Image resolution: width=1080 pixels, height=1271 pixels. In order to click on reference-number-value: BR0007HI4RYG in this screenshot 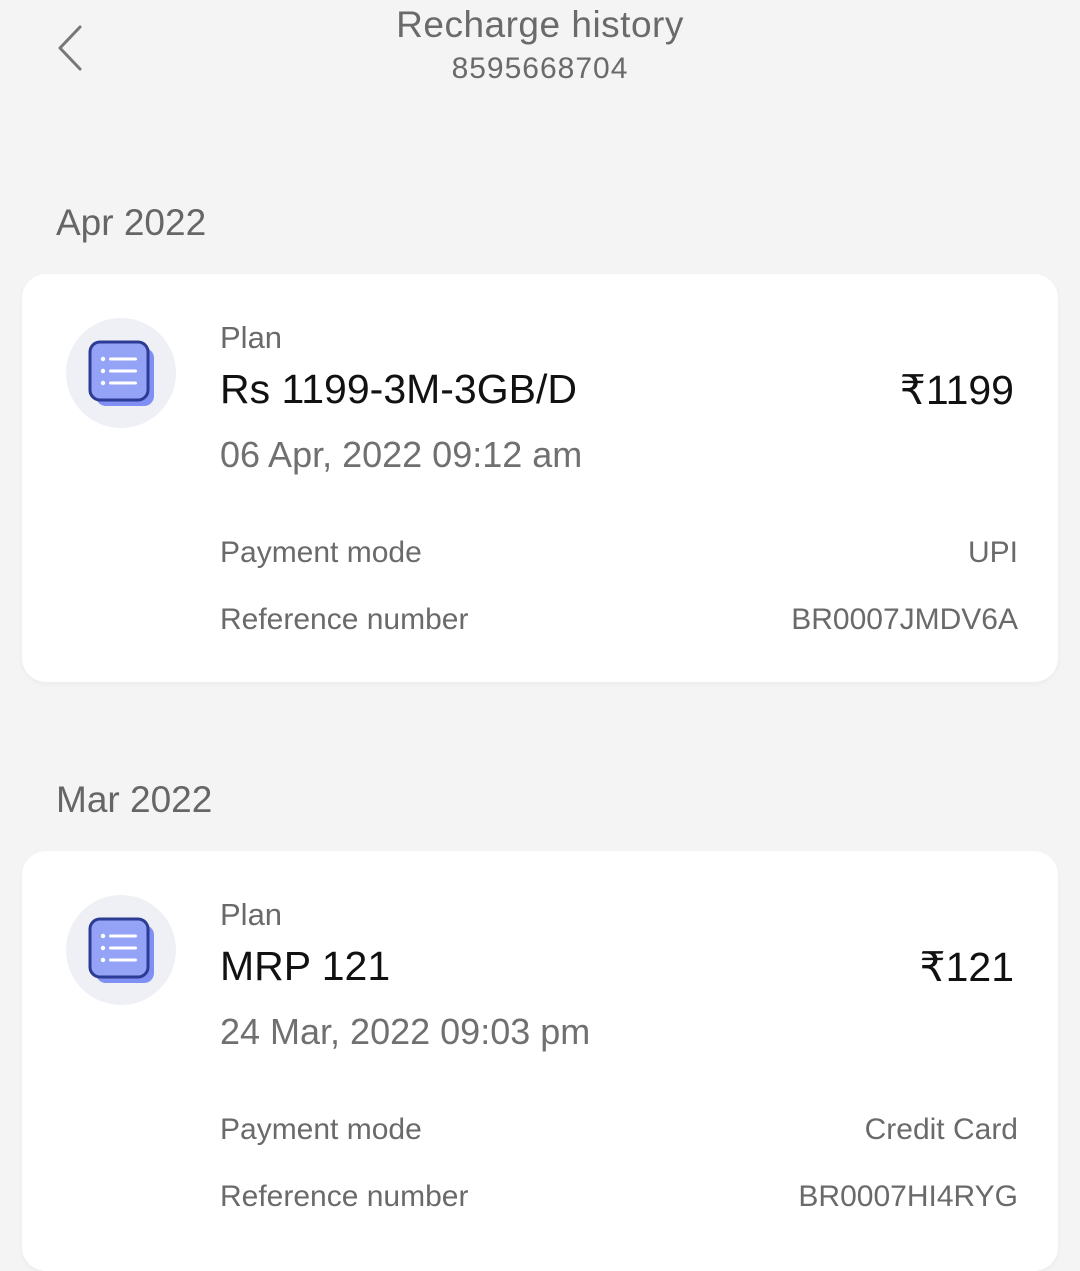, I will do `click(908, 1196)`.